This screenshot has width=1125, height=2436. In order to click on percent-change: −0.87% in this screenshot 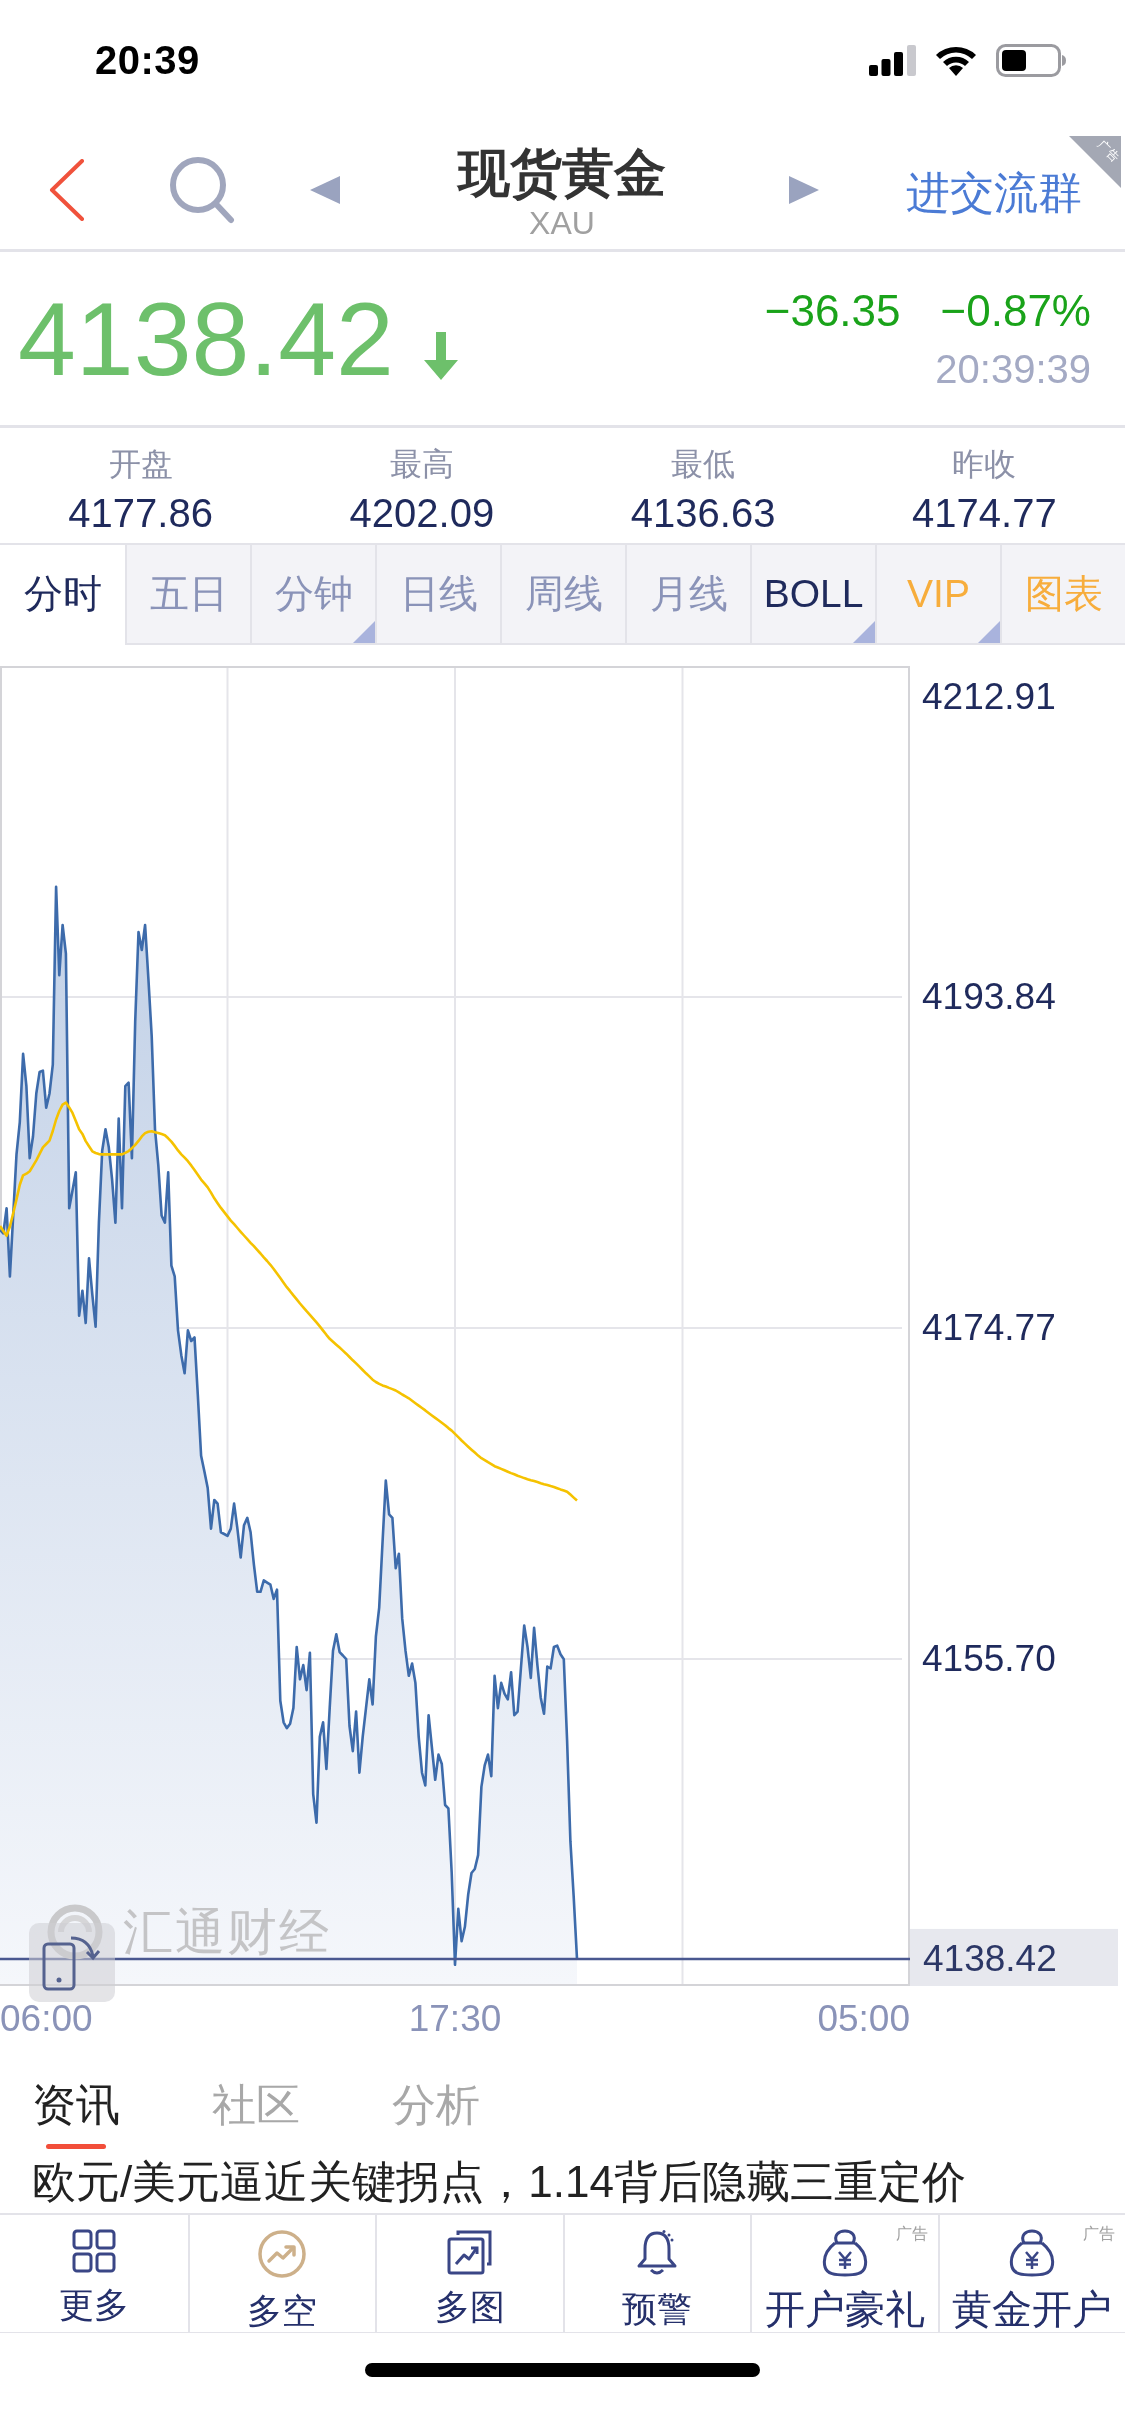, I will do `click(1015, 310)`.